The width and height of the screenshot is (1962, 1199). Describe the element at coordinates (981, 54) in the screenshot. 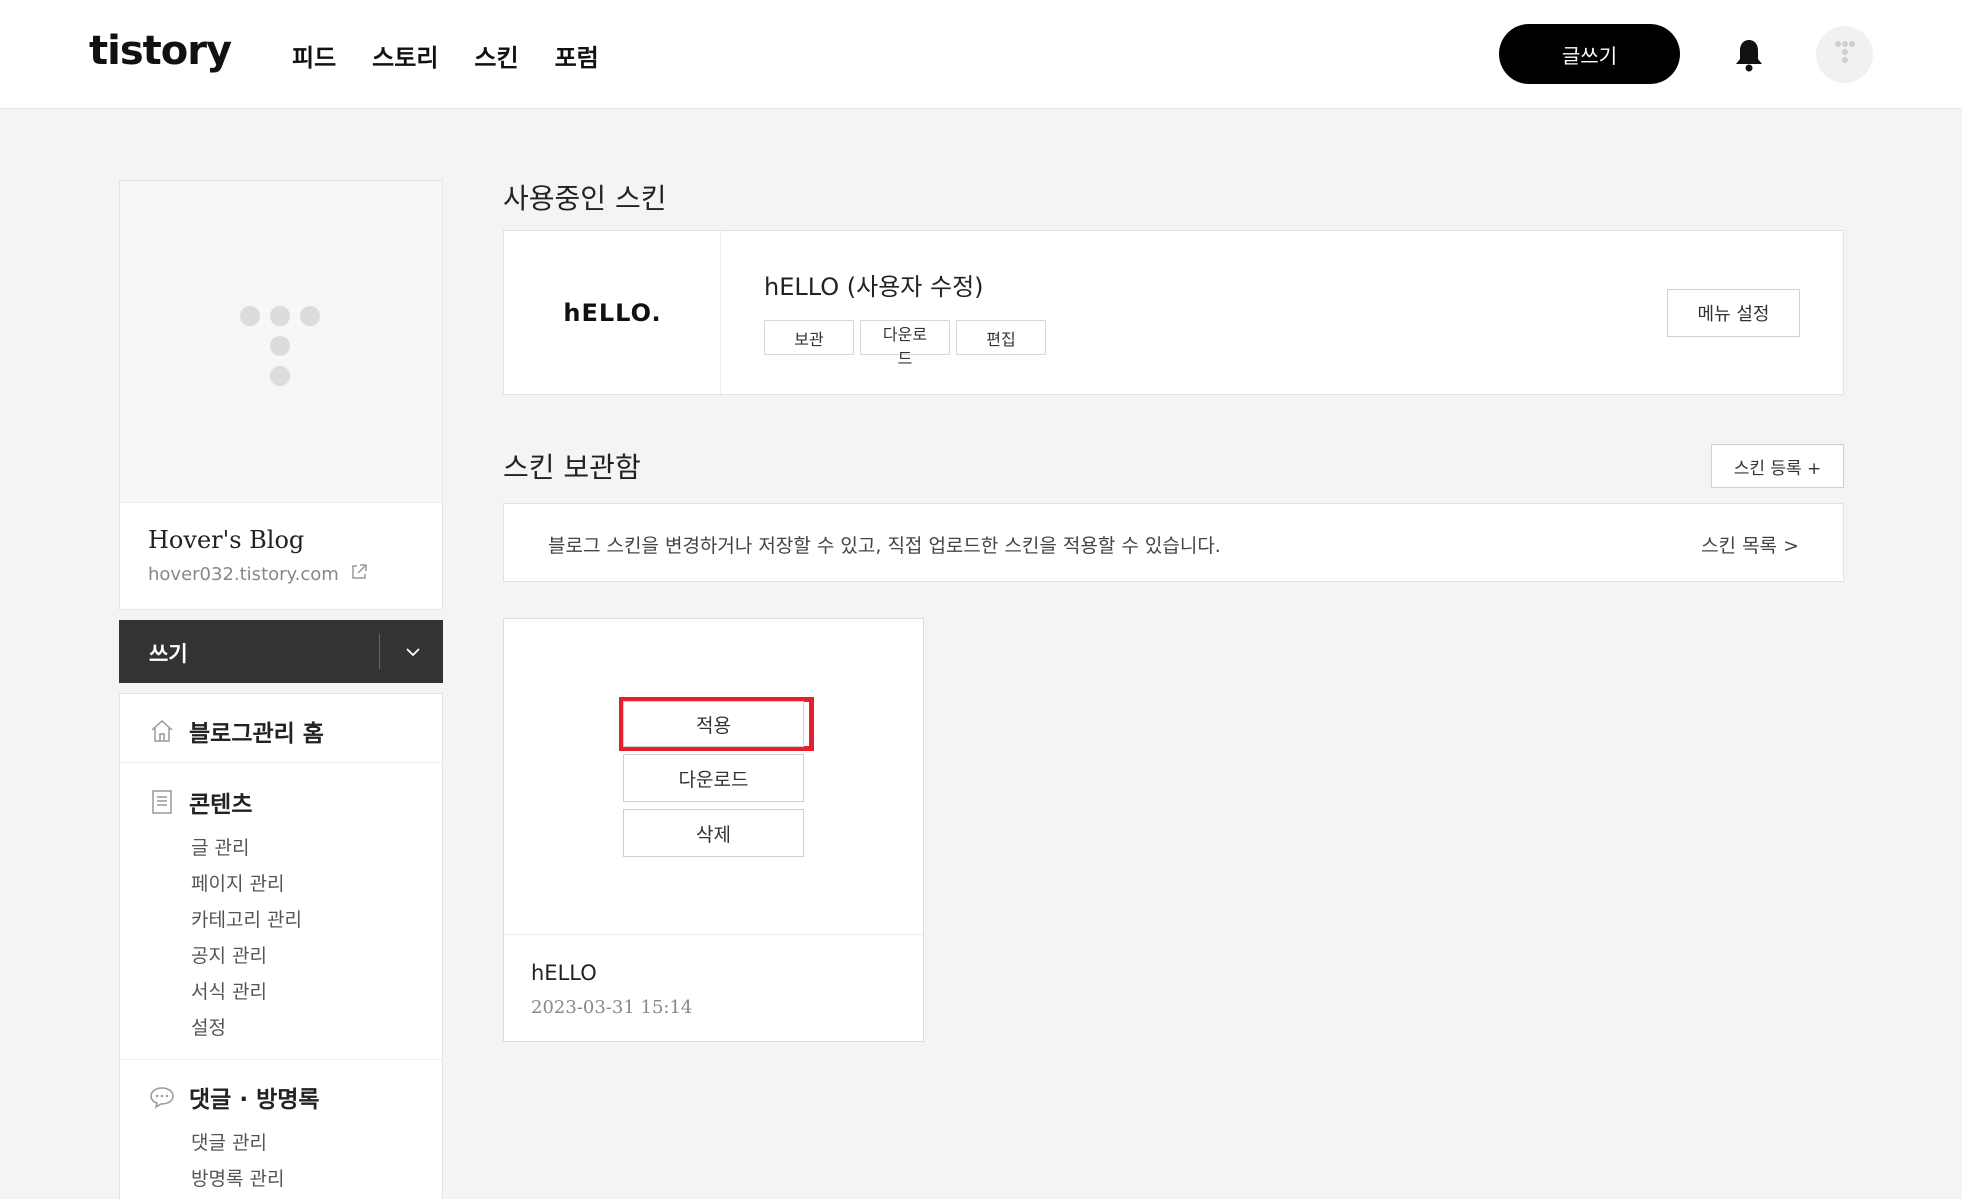

I see `top-header: tistory 피드 스토리 스킨 포럼 글쓰기` at that location.